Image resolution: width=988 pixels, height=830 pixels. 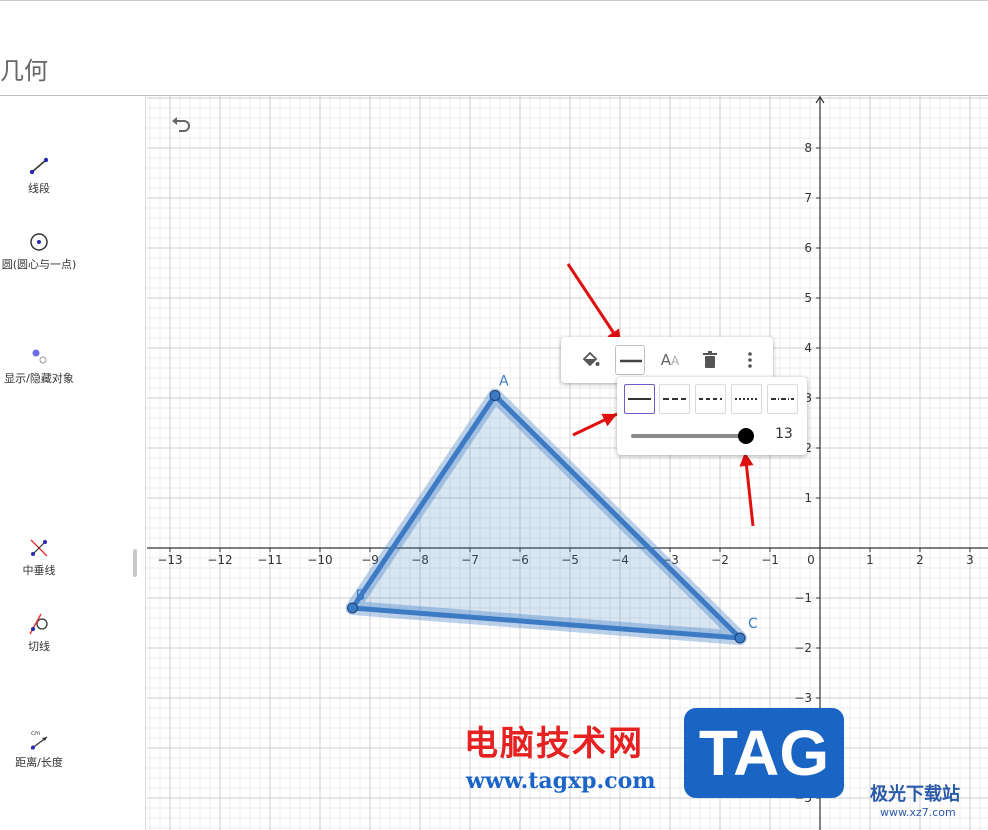 What do you see at coordinates (39, 646) in the screenshot?
I see `tool-label: 切线` at bounding box center [39, 646].